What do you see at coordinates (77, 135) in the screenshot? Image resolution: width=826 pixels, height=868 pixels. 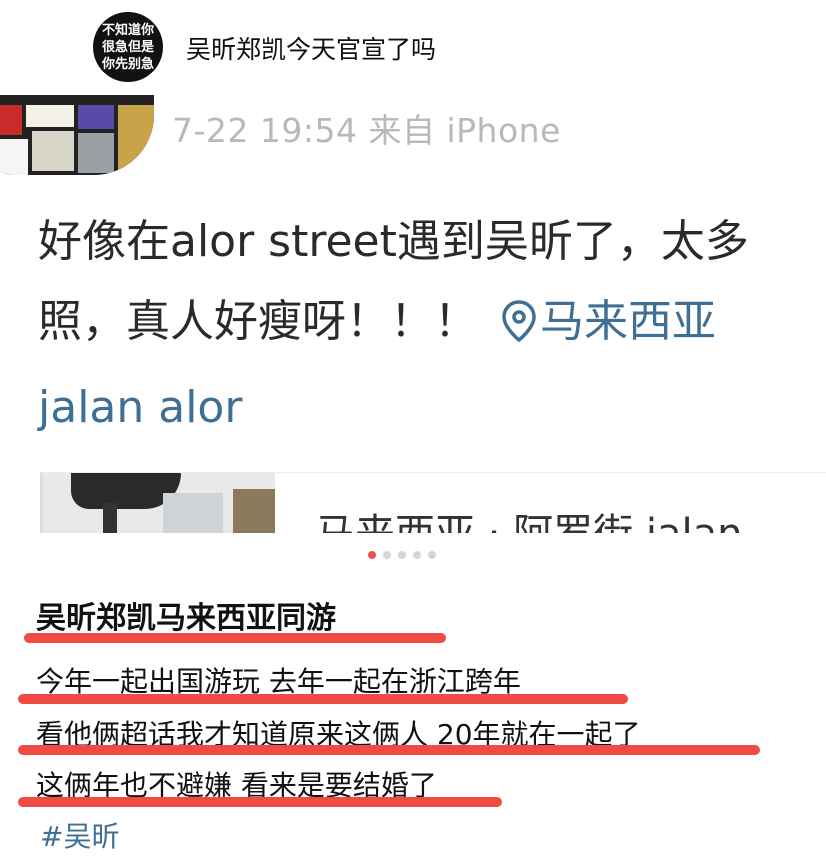 I see `poster-avatar` at bounding box center [77, 135].